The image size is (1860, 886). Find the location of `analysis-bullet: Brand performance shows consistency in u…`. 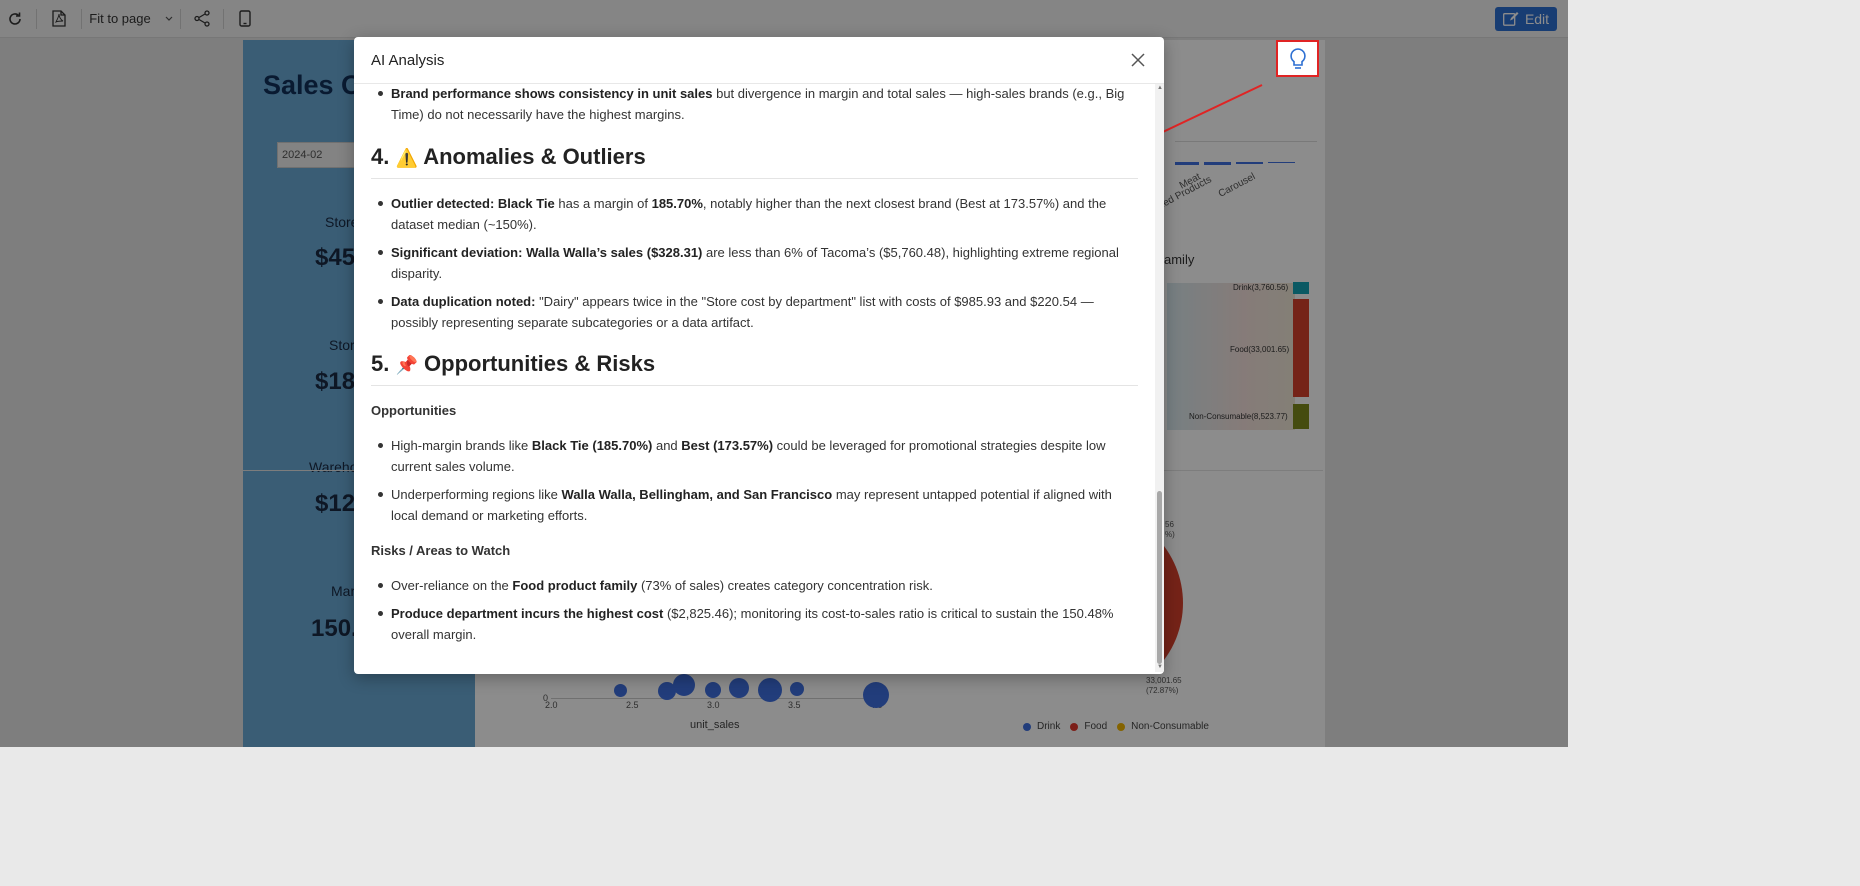

analysis-bullet: Brand performance shows consistency in u… is located at coordinates (754, 104).